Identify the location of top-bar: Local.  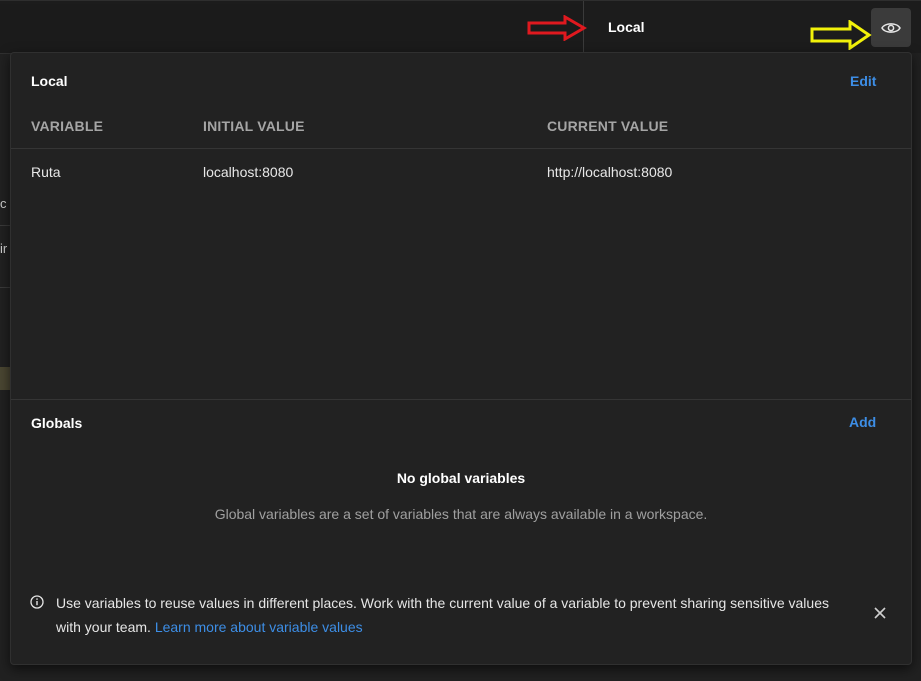
(460, 27).